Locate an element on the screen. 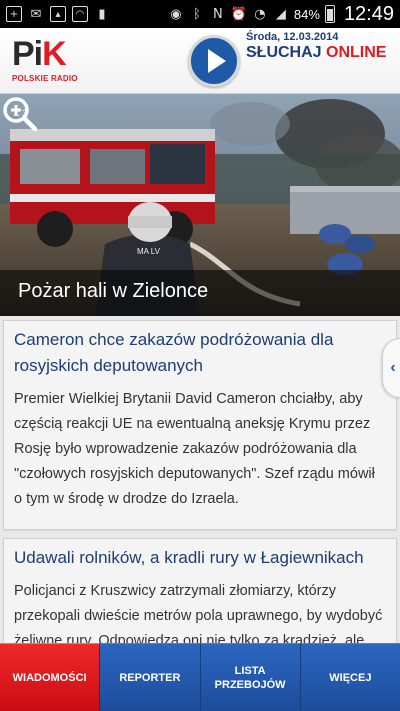 This screenshot has height=711, width=400. notification-icons: + ✉ ▴ ◠ ▮ is located at coordinates (58, 14).